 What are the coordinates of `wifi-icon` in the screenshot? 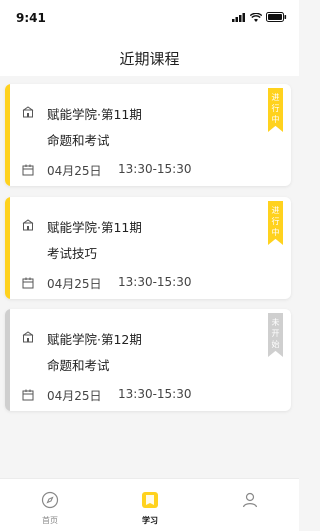 It's located at (256, 17).